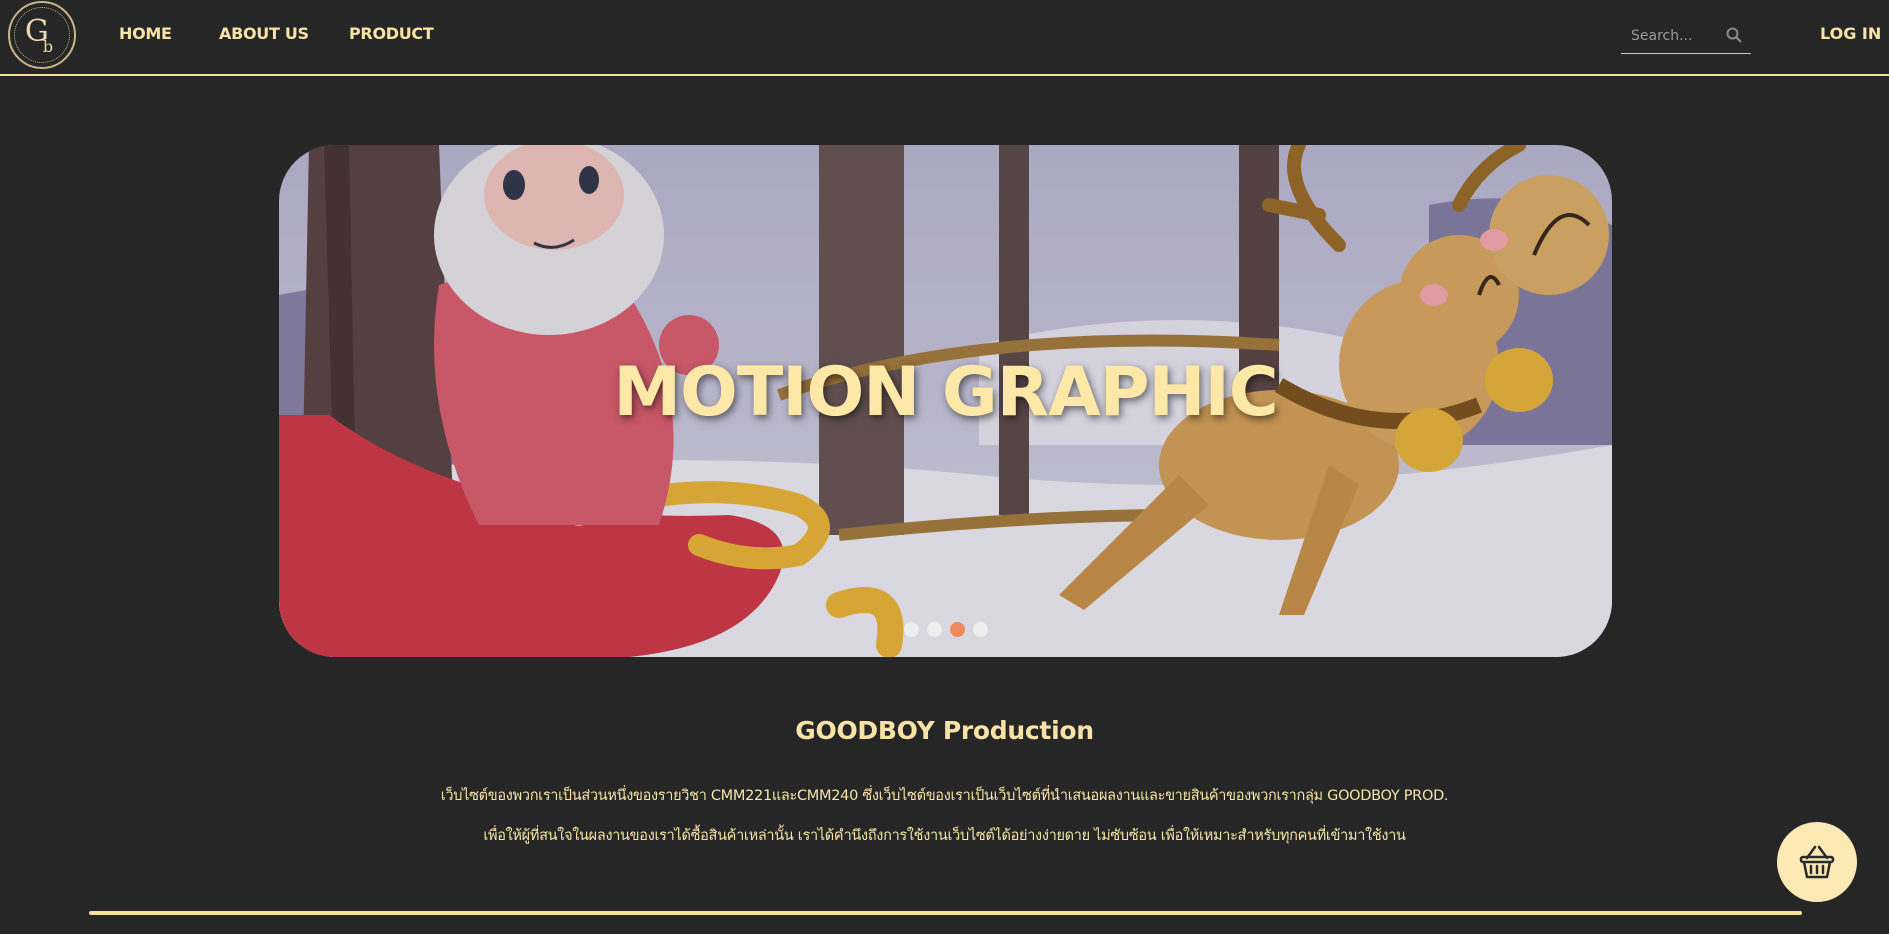 Image resolution: width=1889 pixels, height=934 pixels. I want to click on nav-about-us: ABOUT US, so click(264, 33).